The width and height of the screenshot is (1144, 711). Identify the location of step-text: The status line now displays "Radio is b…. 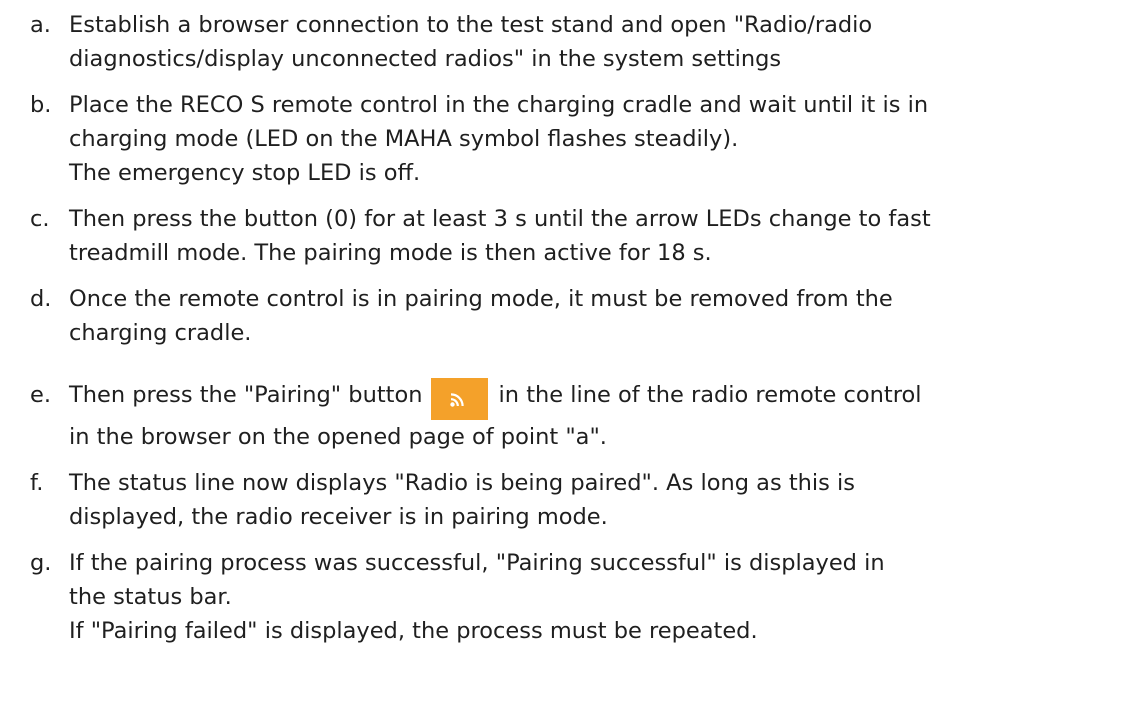
(604, 500).